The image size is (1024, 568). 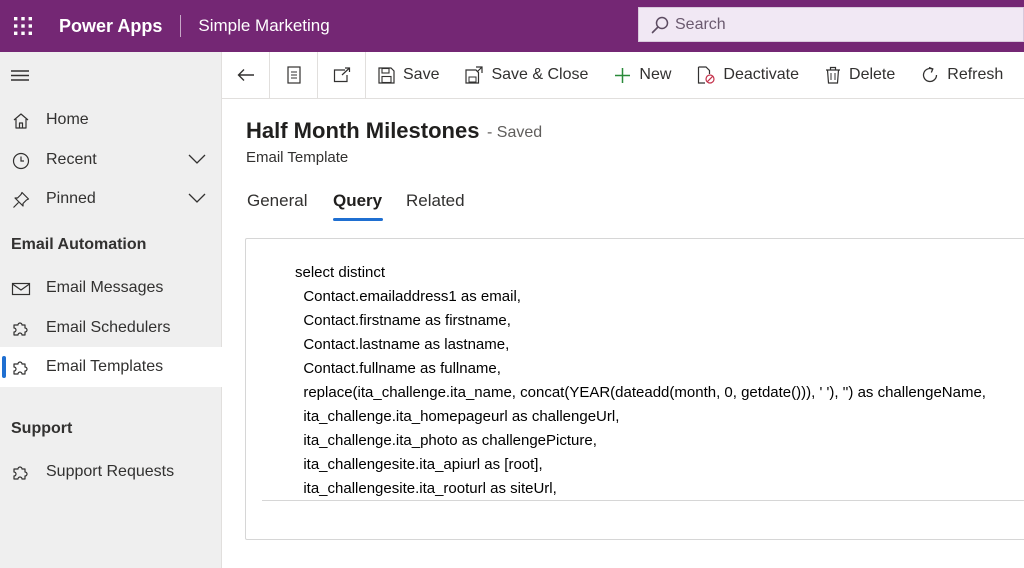 What do you see at coordinates (277, 201) in the screenshot?
I see `tab-general: General` at bounding box center [277, 201].